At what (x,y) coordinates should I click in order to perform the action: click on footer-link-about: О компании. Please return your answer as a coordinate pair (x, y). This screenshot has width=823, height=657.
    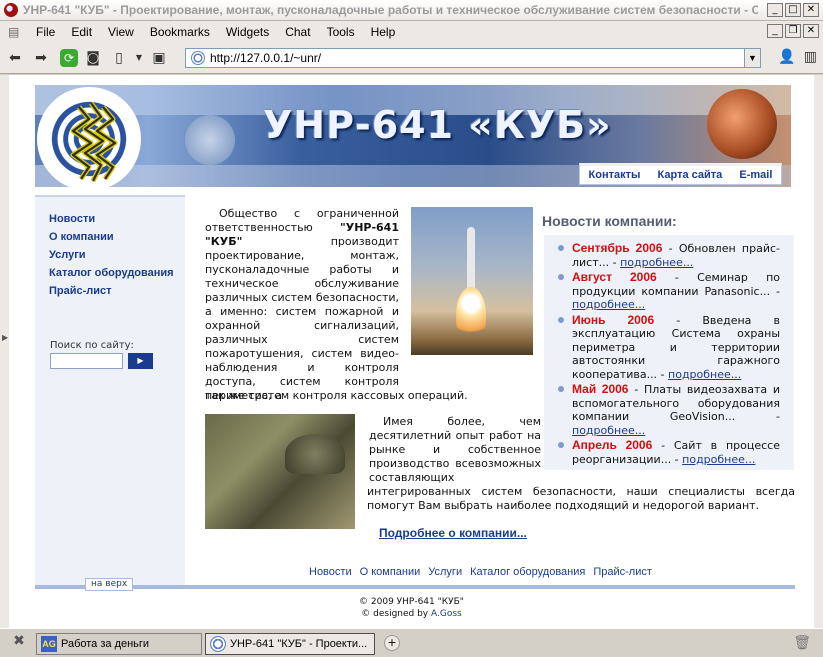
    Looking at the image, I should click on (390, 572).